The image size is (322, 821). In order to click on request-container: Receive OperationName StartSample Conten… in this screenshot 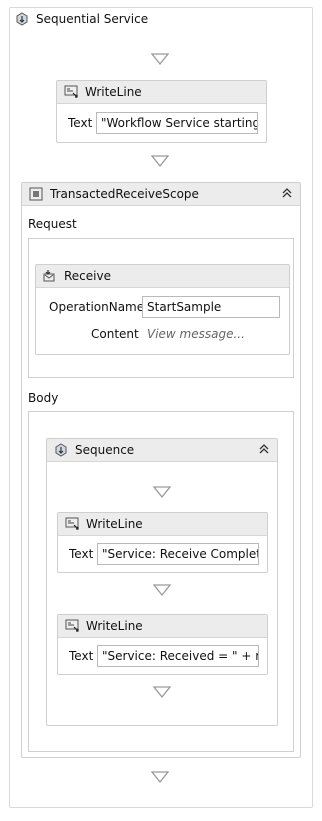, I will do `click(161, 308)`.